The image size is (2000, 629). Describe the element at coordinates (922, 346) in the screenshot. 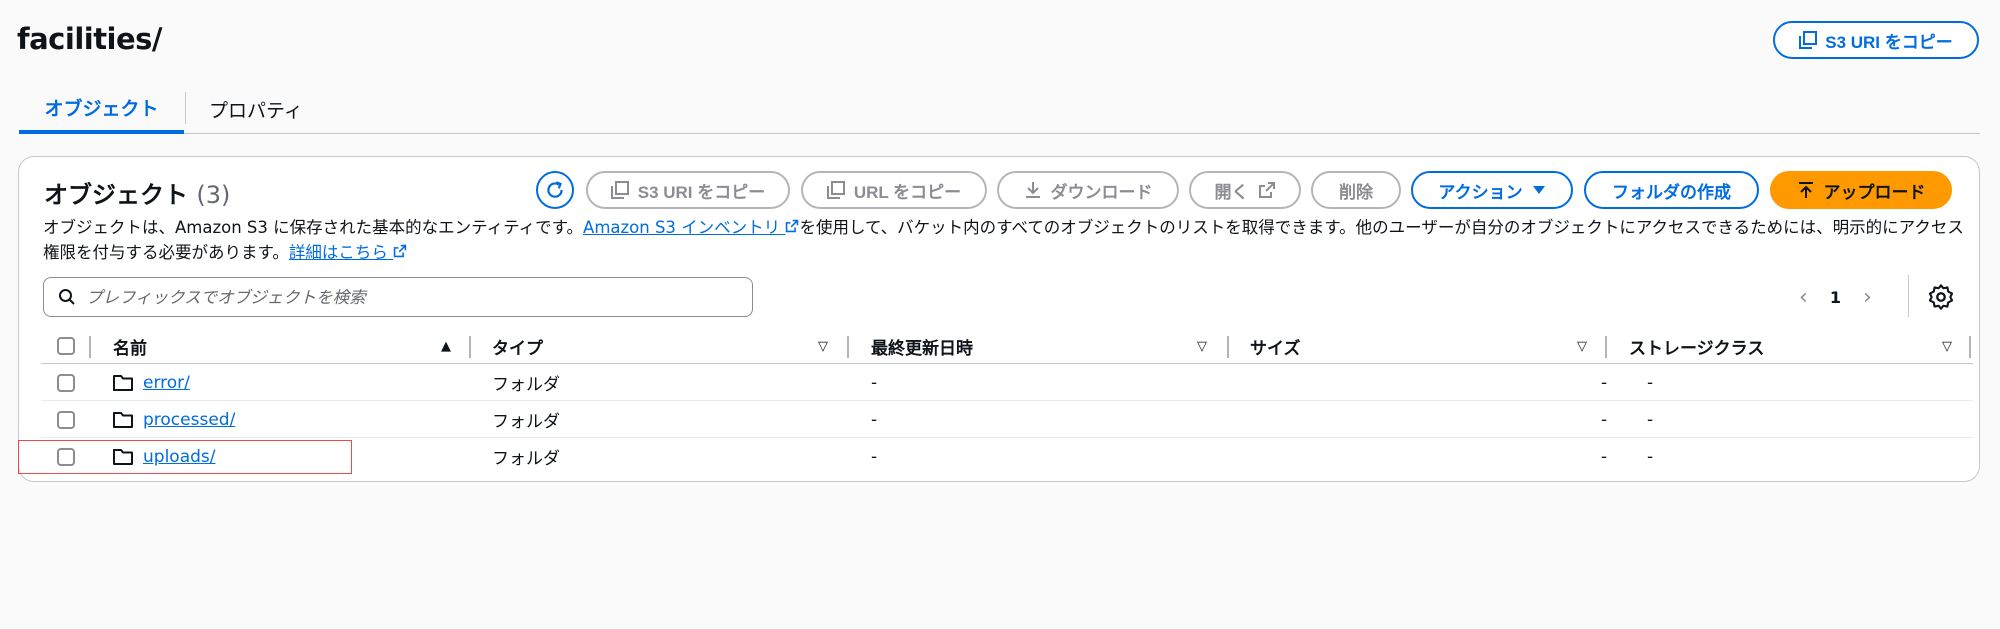

I see `column-header-last-modified: 最終更新日時` at that location.